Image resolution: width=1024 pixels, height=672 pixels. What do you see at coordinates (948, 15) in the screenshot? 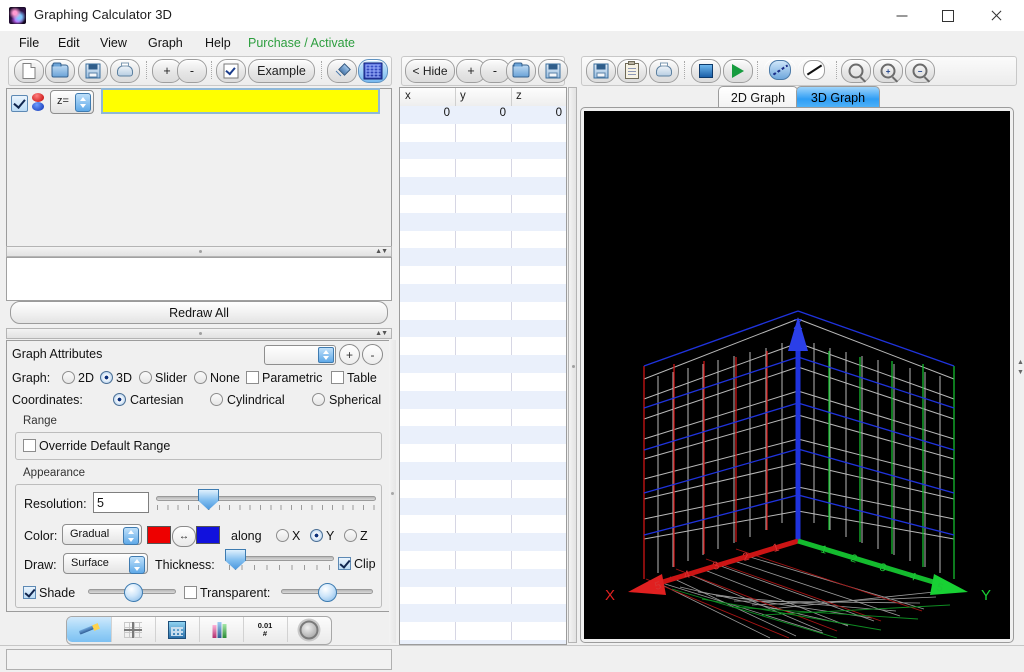
I see `maximize-button` at bounding box center [948, 15].